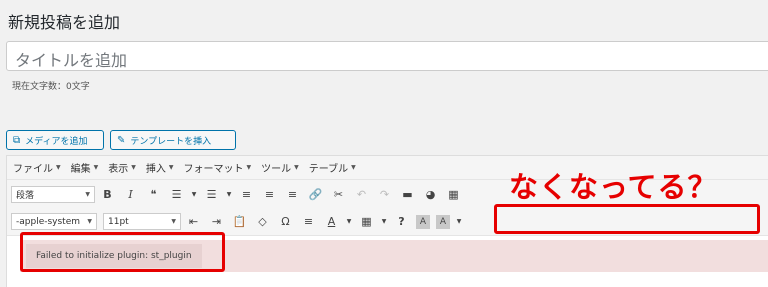 Image resolution: width=768 pixels, height=287 pixels. I want to click on horizontal-rule-button: ▬, so click(407, 194).